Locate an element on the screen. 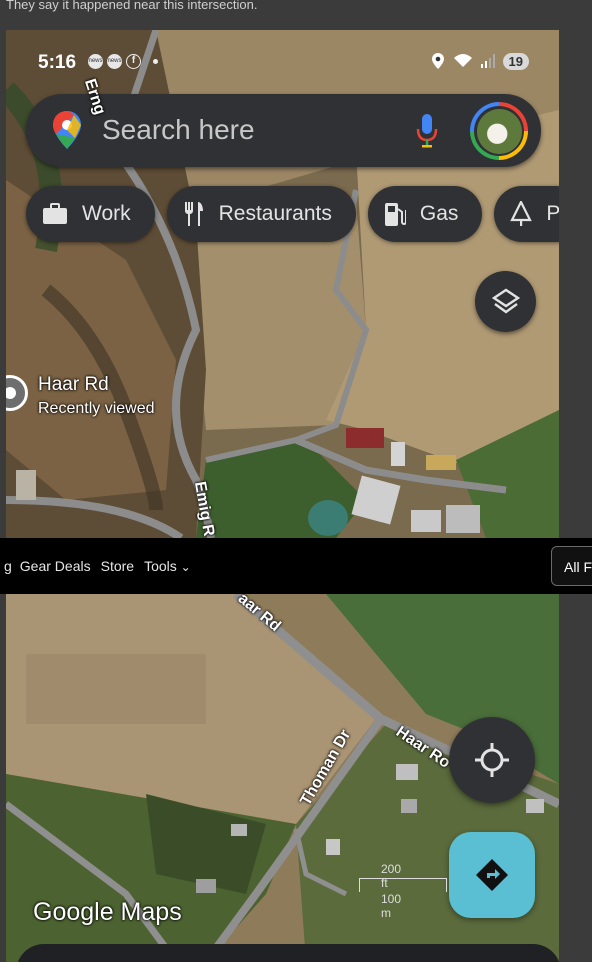 The width and height of the screenshot is (592, 962). more-notifications-dot is located at coordinates (155, 61).